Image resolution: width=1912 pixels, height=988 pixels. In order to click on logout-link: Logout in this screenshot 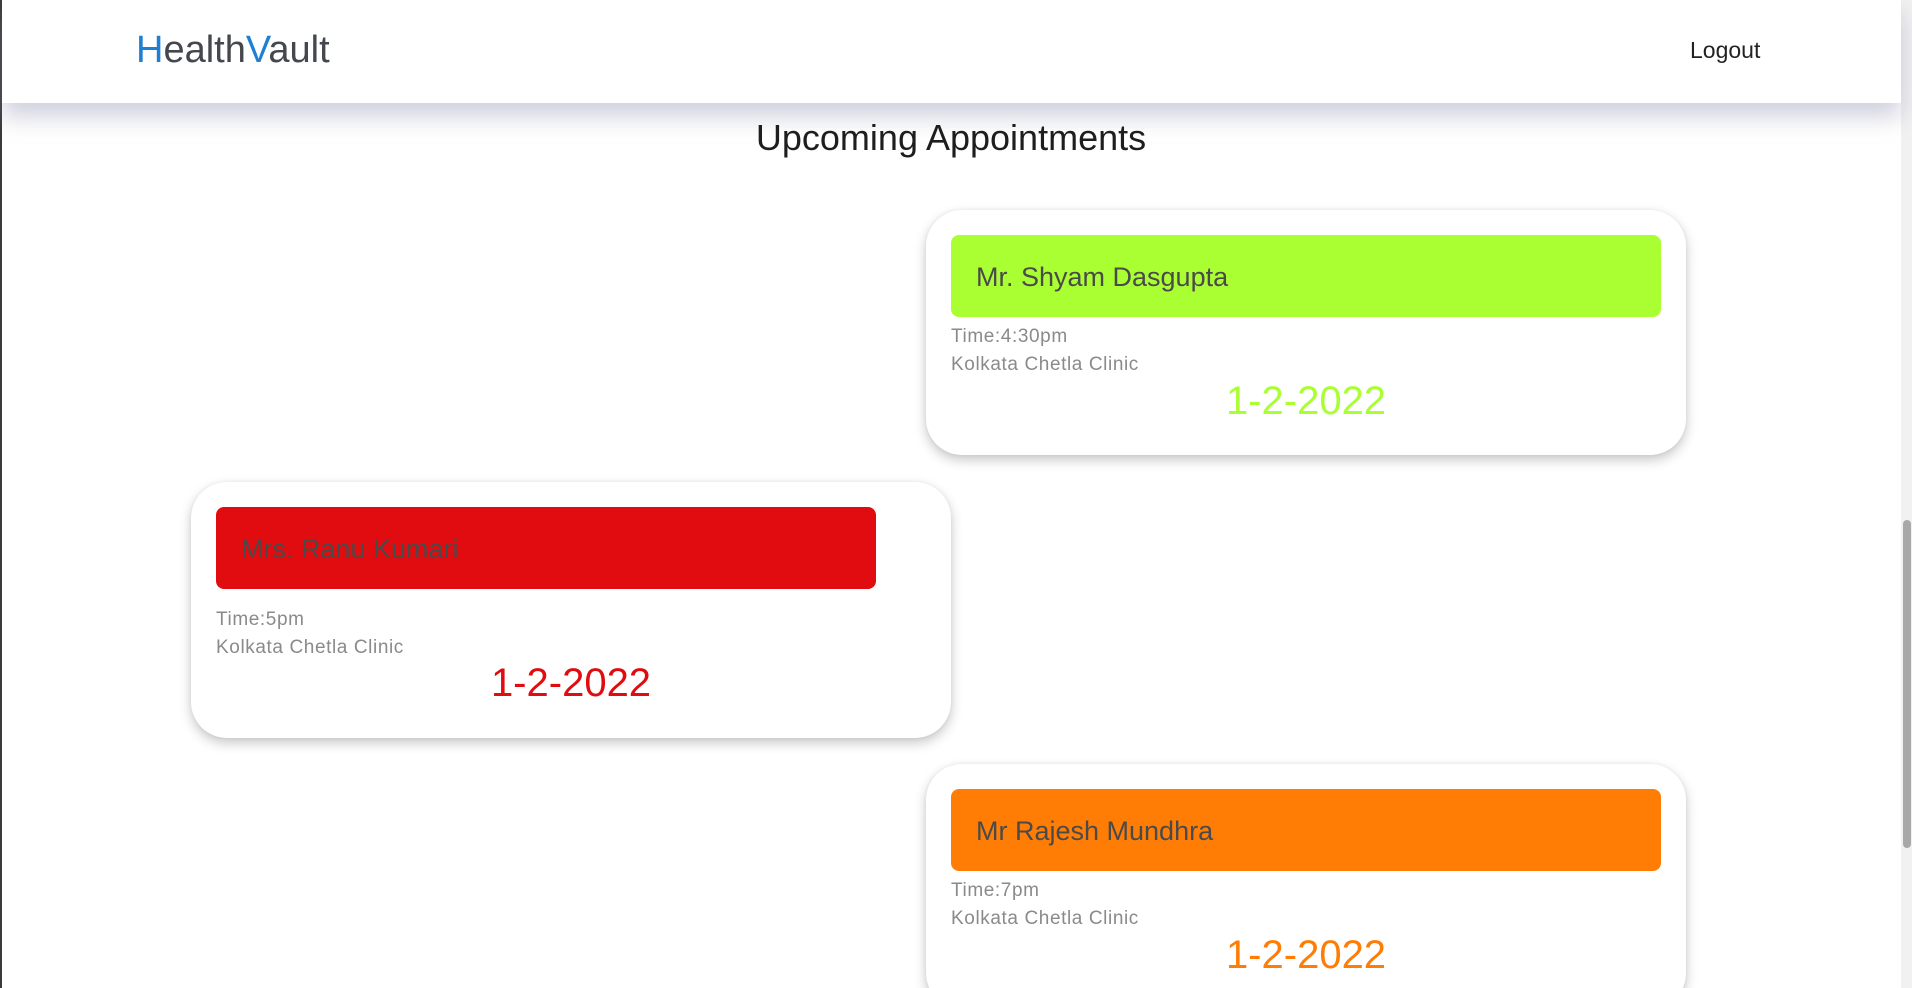, I will do `click(1725, 50)`.